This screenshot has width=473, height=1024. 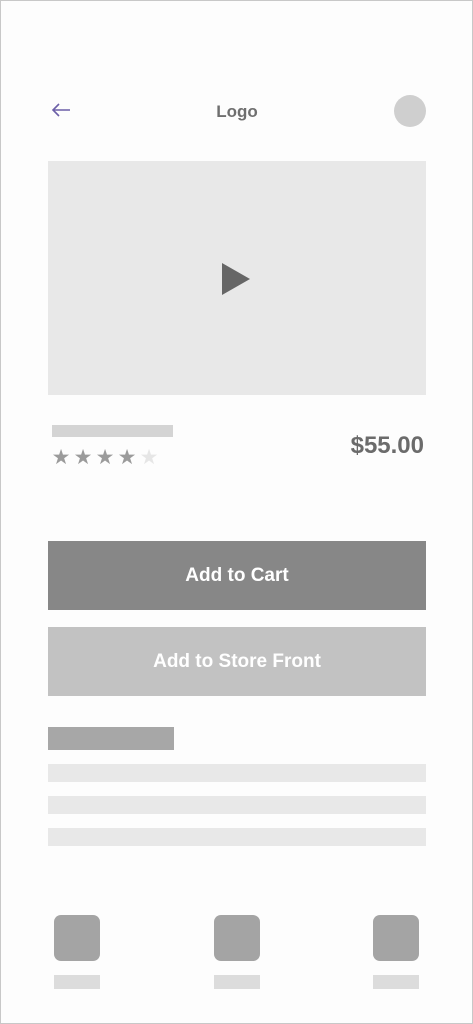 I want to click on add-to-store-front-button: Add to Store Front, so click(x=237, y=661).